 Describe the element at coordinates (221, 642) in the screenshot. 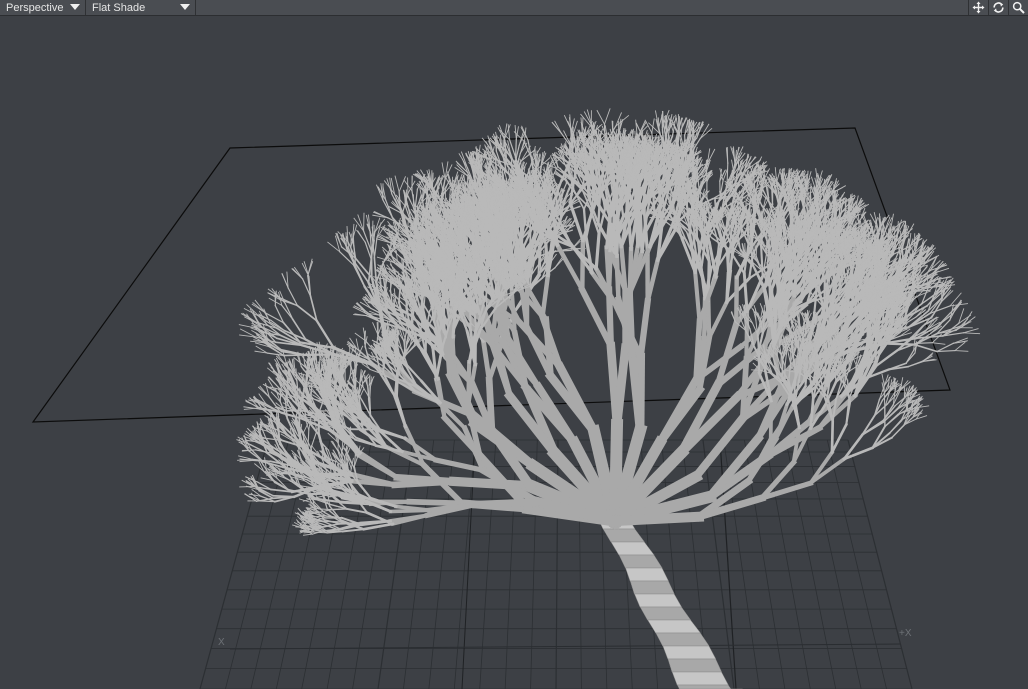

I see `axis-label-neg-x: X` at that location.